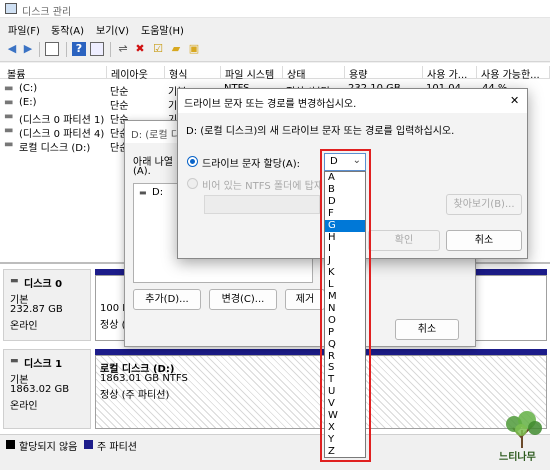 Image resolution: width=550 pixels, height=470 pixels. What do you see at coordinates (43, 364) in the screenshot?
I see `disk-label: 디스크 1` at bounding box center [43, 364].